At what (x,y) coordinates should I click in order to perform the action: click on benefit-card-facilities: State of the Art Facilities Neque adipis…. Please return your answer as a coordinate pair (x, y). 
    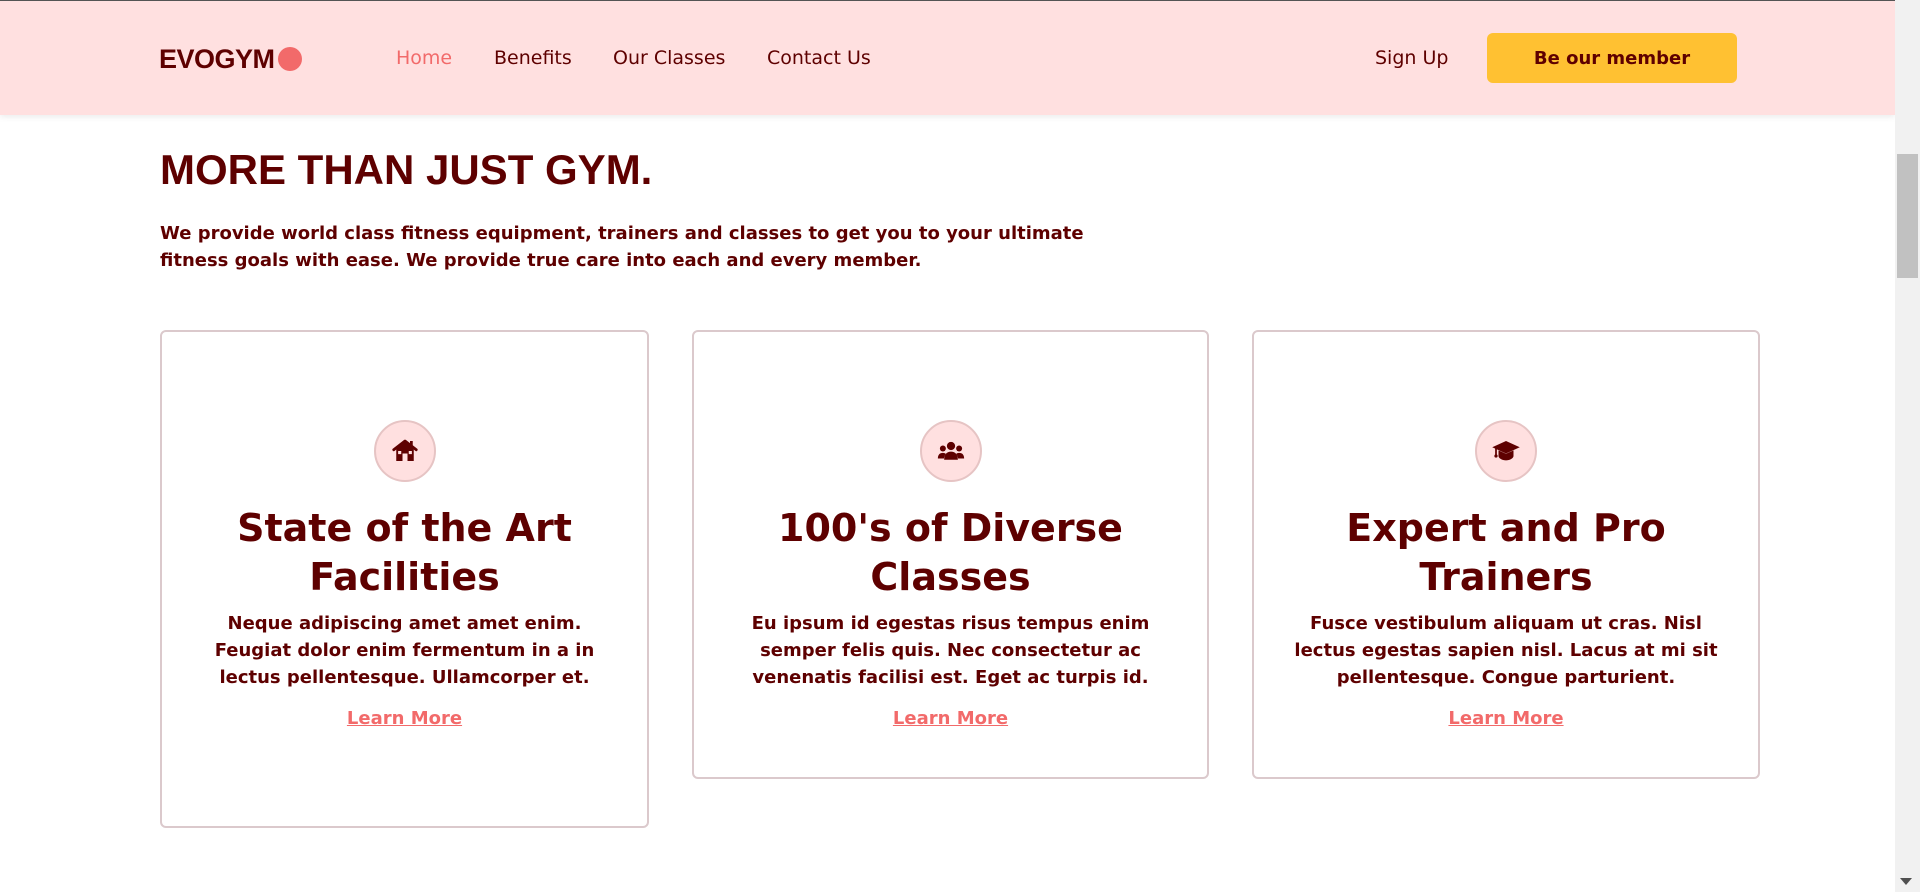
    Looking at the image, I should click on (404, 579).